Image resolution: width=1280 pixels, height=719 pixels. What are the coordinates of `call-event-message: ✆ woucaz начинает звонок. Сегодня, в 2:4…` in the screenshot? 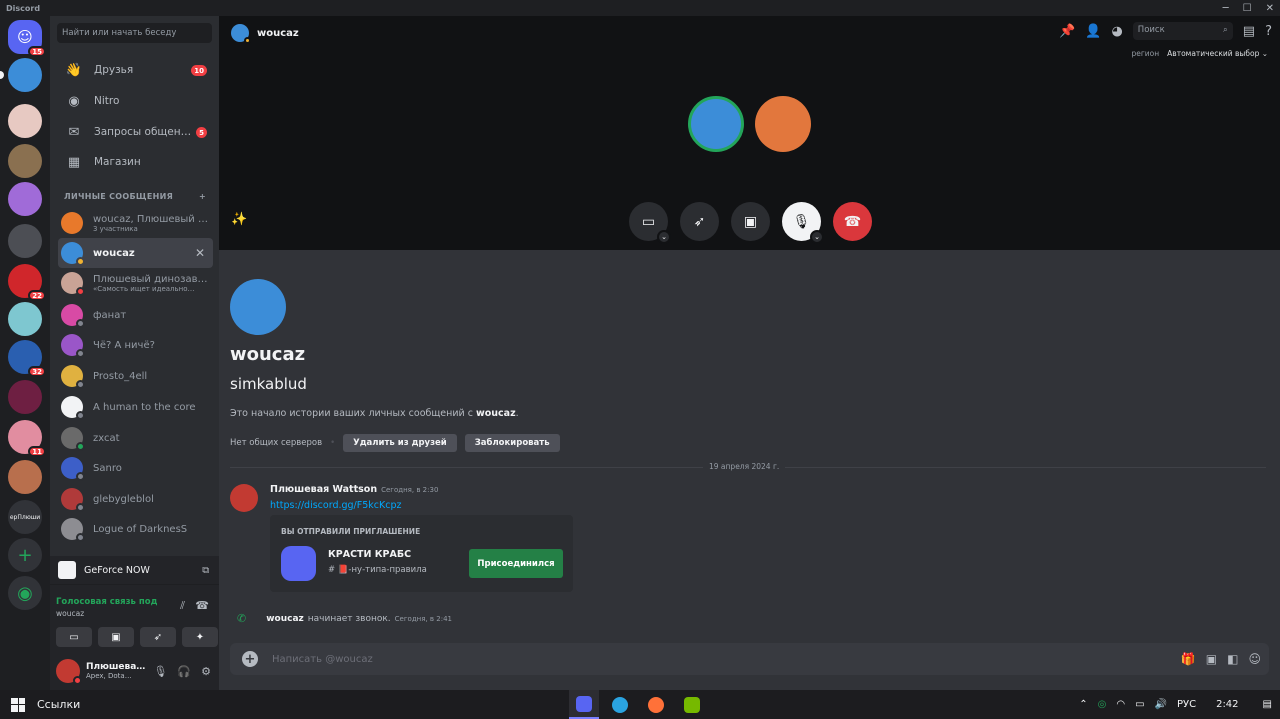 It's located at (344, 618).